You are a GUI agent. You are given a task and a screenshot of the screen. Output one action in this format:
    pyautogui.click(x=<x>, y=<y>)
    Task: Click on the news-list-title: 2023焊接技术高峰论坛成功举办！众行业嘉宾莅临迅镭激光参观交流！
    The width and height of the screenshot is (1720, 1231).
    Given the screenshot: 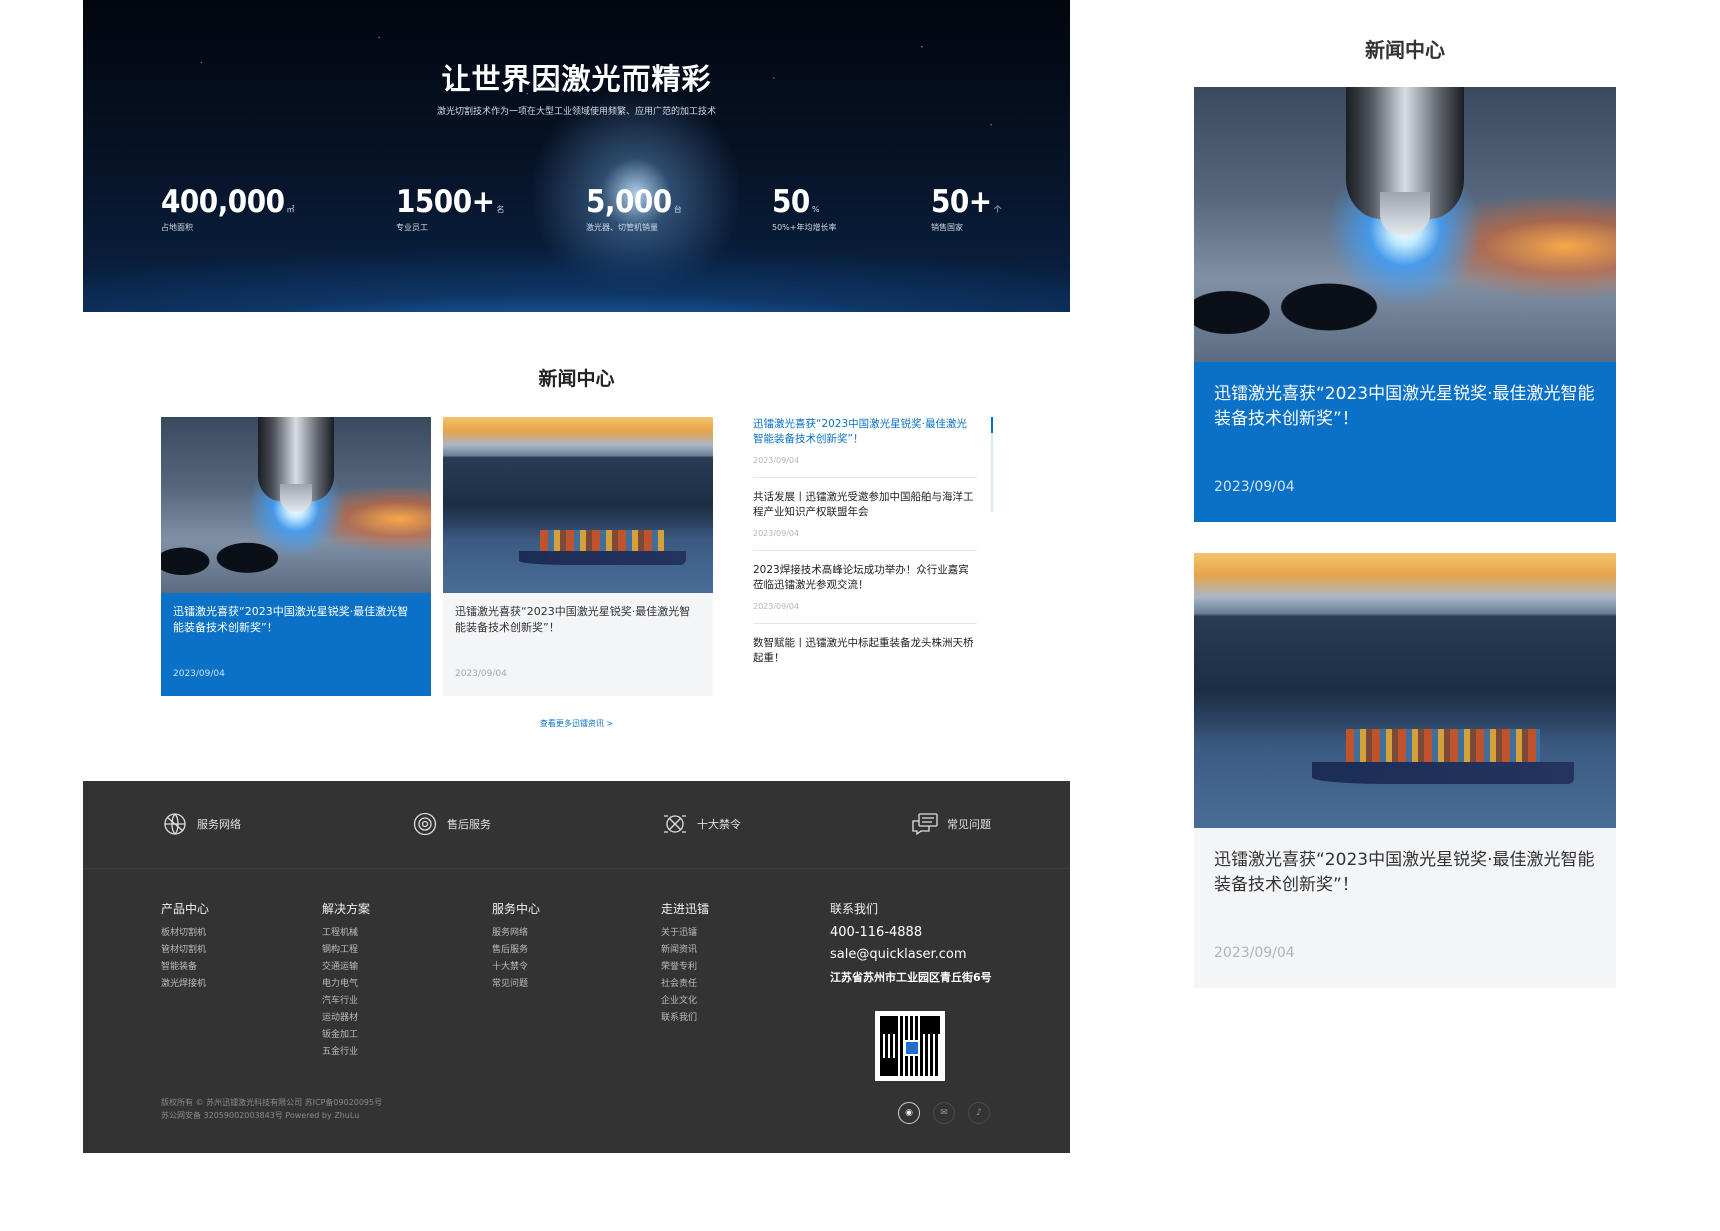 What is the action you would take?
    pyautogui.click(x=861, y=577)
    